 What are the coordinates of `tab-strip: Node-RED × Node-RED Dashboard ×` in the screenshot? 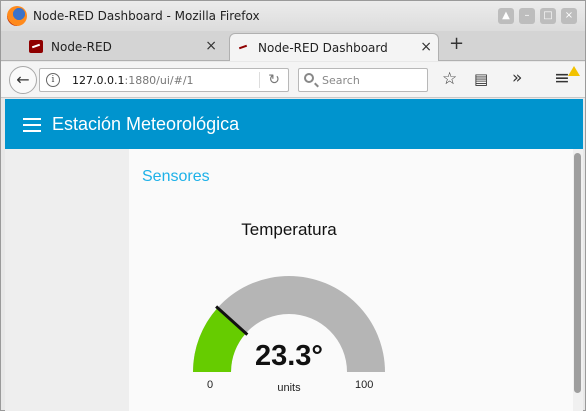 It's located at (293, 46).